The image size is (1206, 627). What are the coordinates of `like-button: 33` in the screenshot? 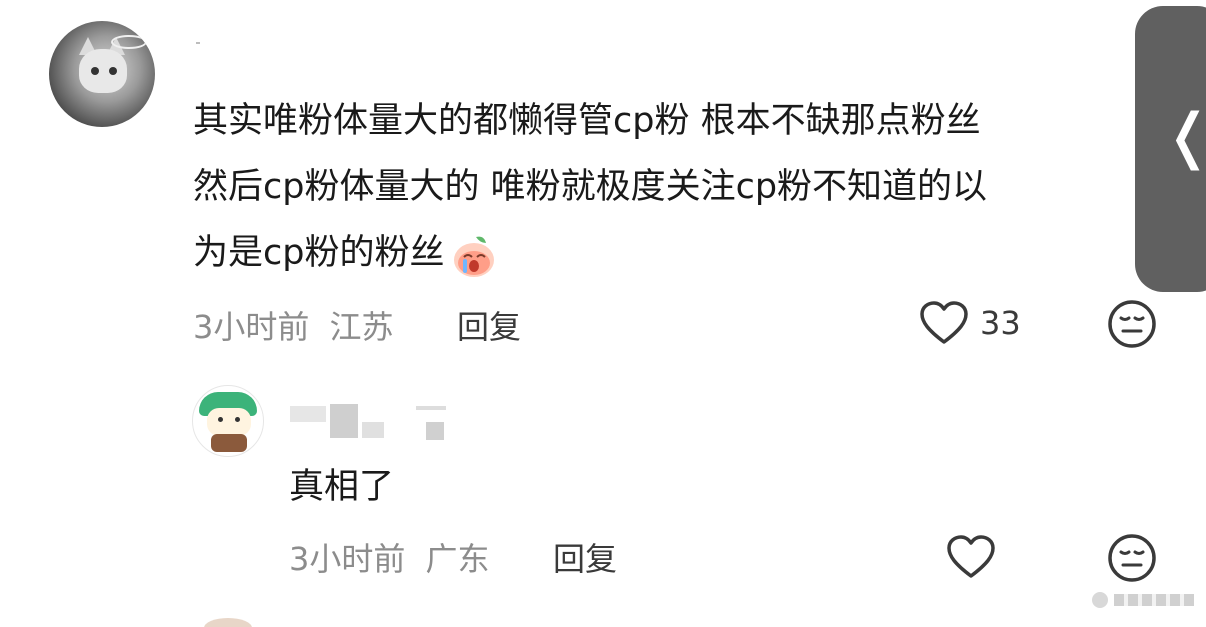 It's located at (978, 324).